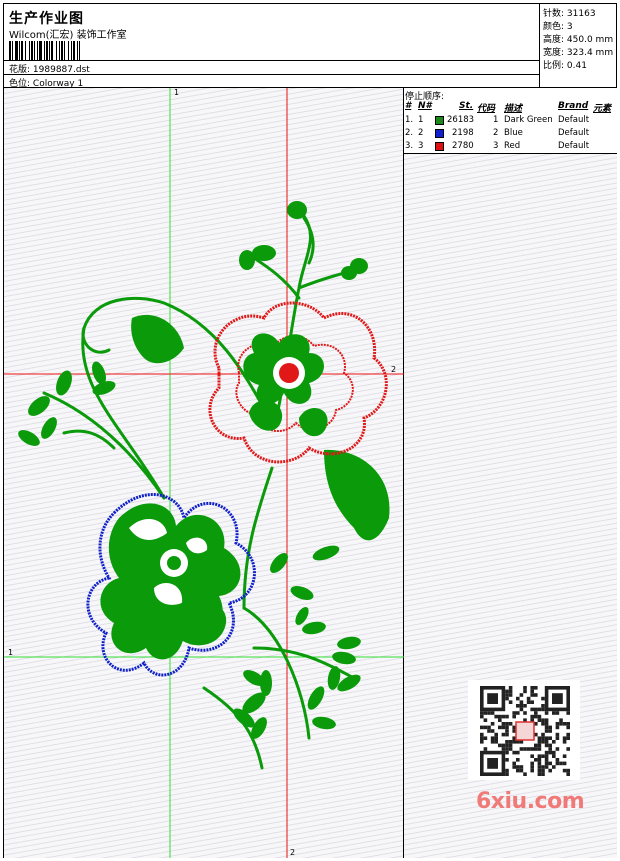 The image size is (620, 861). What do you see at coordinates (408, 106) in the screenshot?
I see `col-index: #` at bounding box center [408, 106].